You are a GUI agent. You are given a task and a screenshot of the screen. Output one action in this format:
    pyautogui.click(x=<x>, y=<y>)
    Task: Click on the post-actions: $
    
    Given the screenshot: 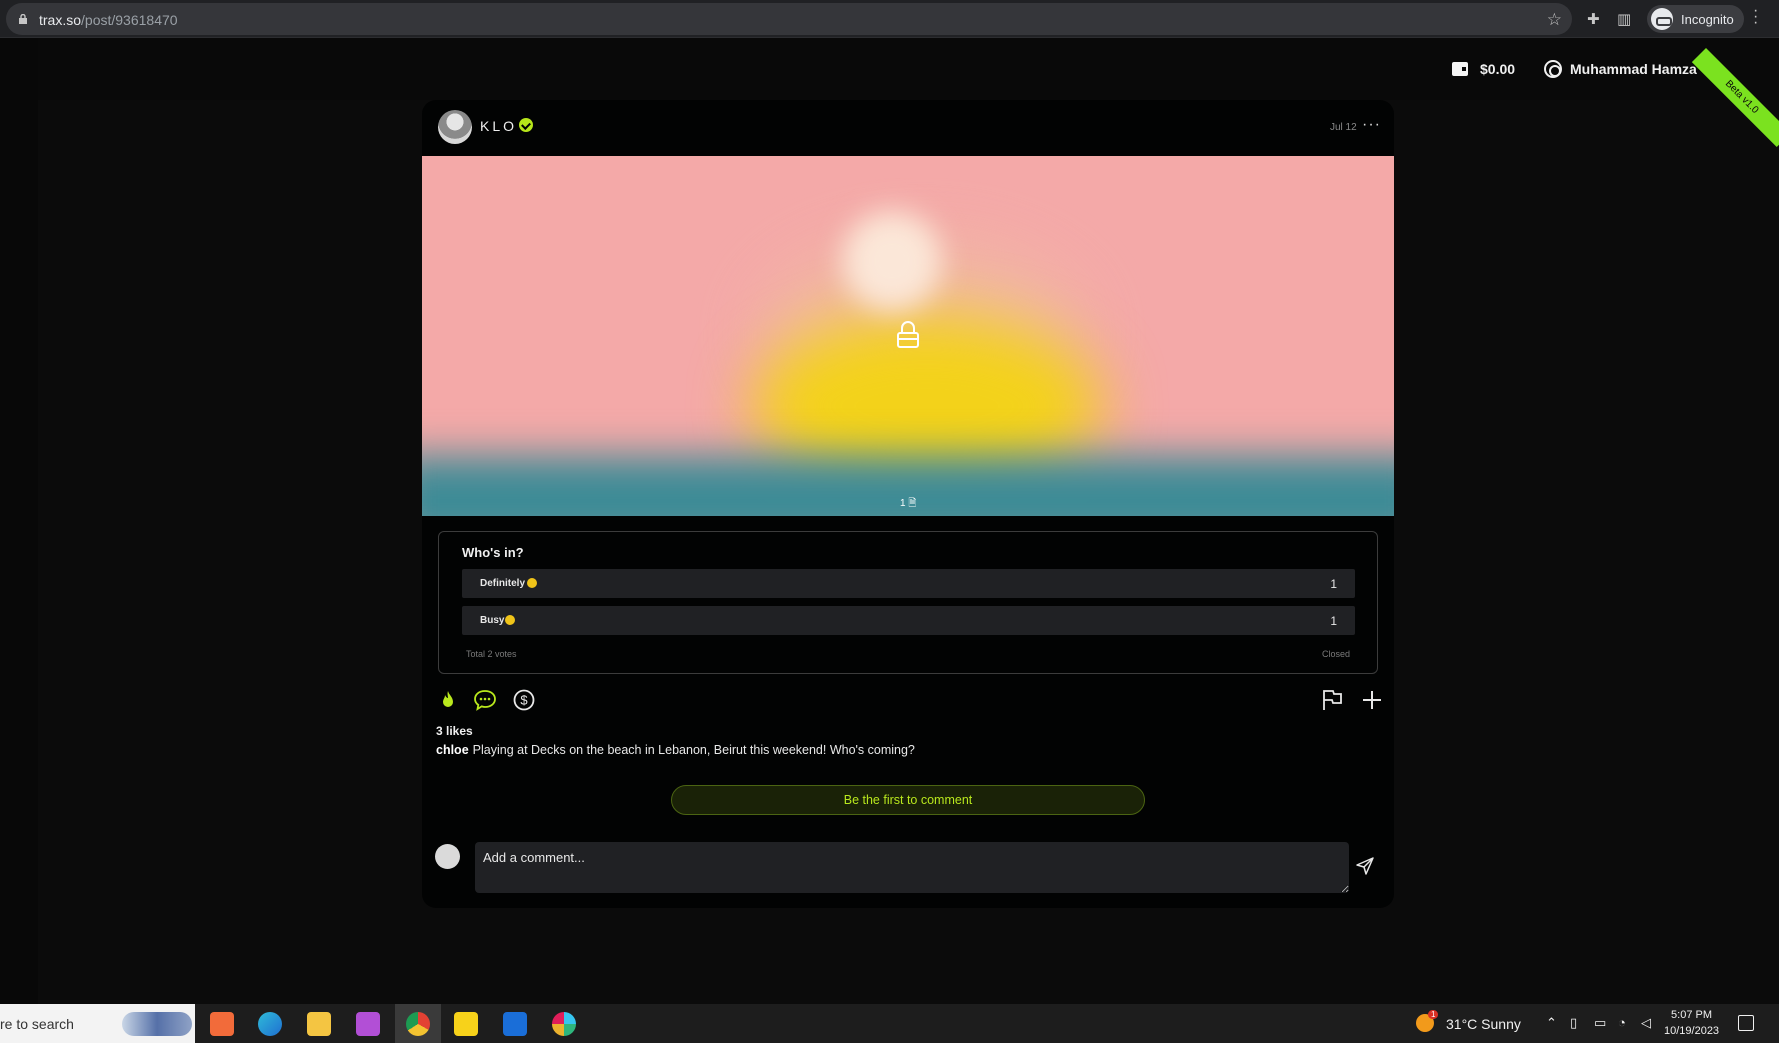 What is the action you would take?
    pyautogui.click(x=908, y=701)
    